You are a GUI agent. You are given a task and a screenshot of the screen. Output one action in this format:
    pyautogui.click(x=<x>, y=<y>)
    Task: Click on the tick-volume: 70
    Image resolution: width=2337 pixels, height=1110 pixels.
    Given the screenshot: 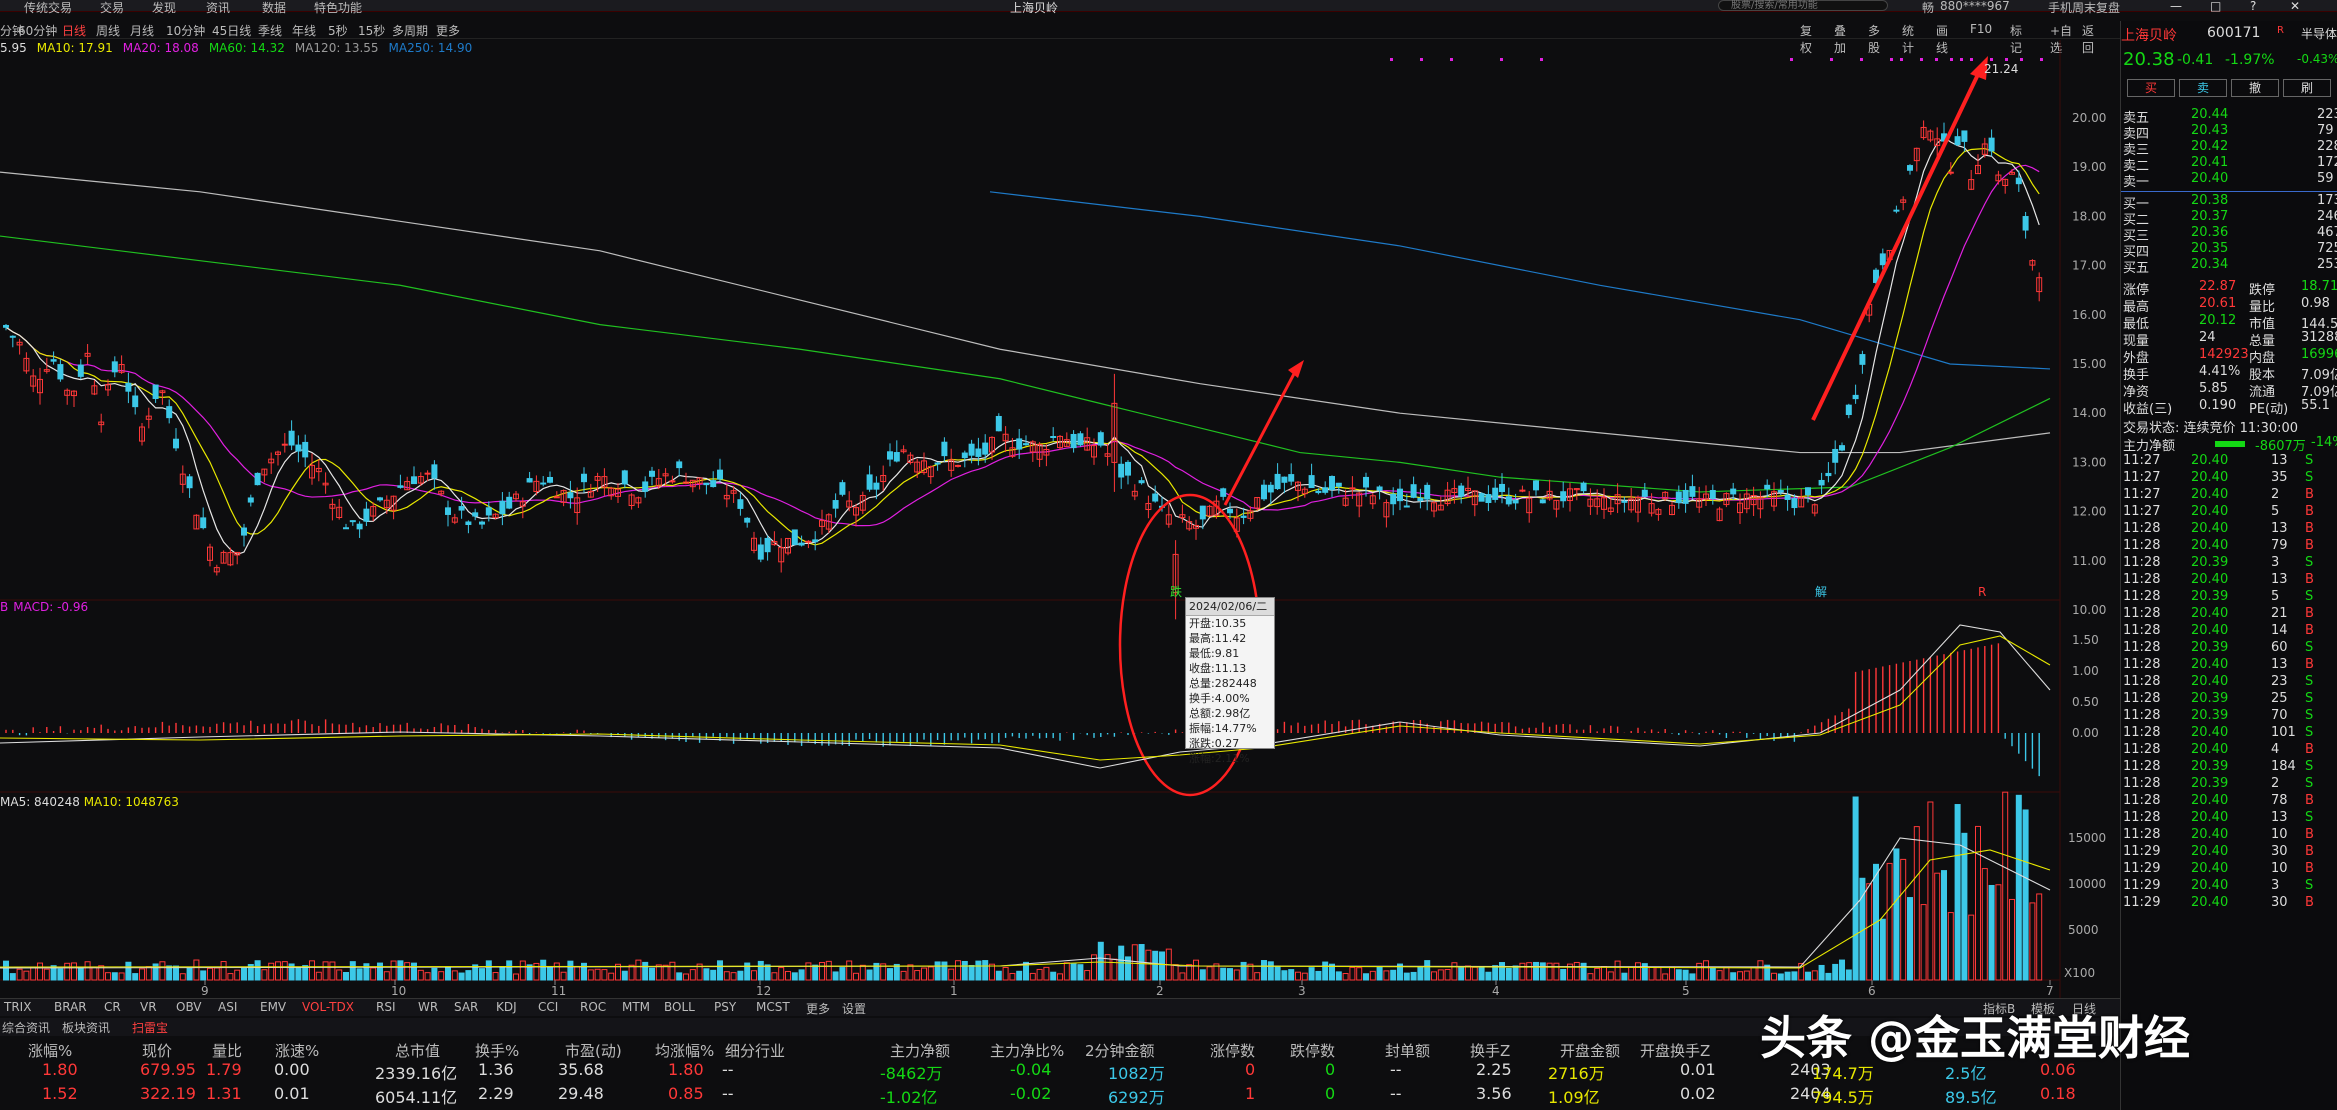 What is the action you would take?
    pyautogui.click(x=2279, y=715)
    